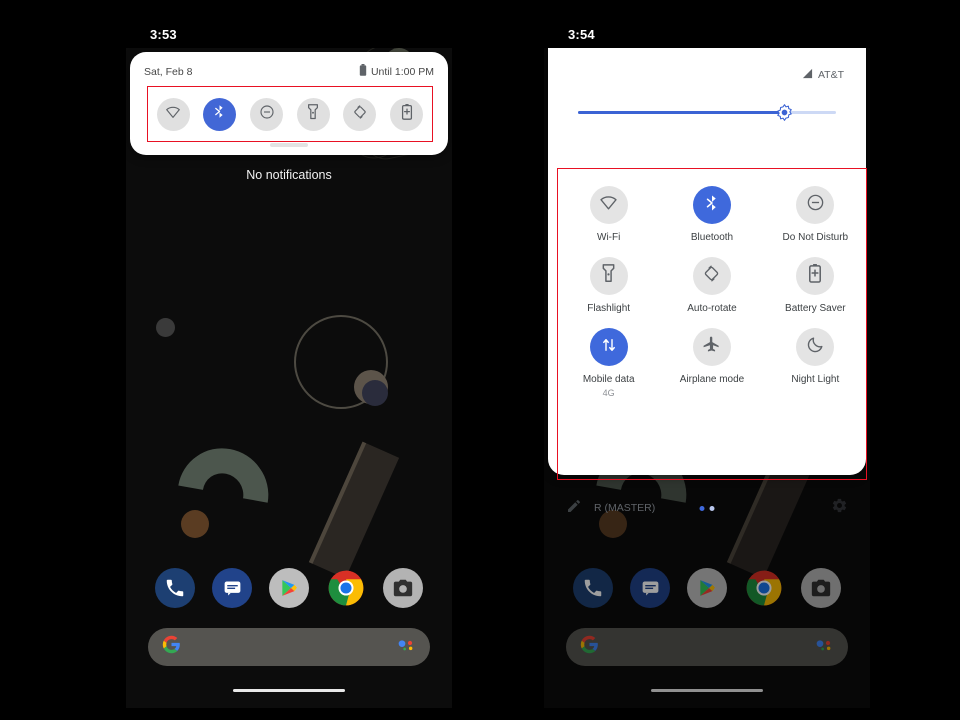 This screenshot has height=720, width=960. I want to click on annotation-box-quick-settings-grid, so click(712, 324).